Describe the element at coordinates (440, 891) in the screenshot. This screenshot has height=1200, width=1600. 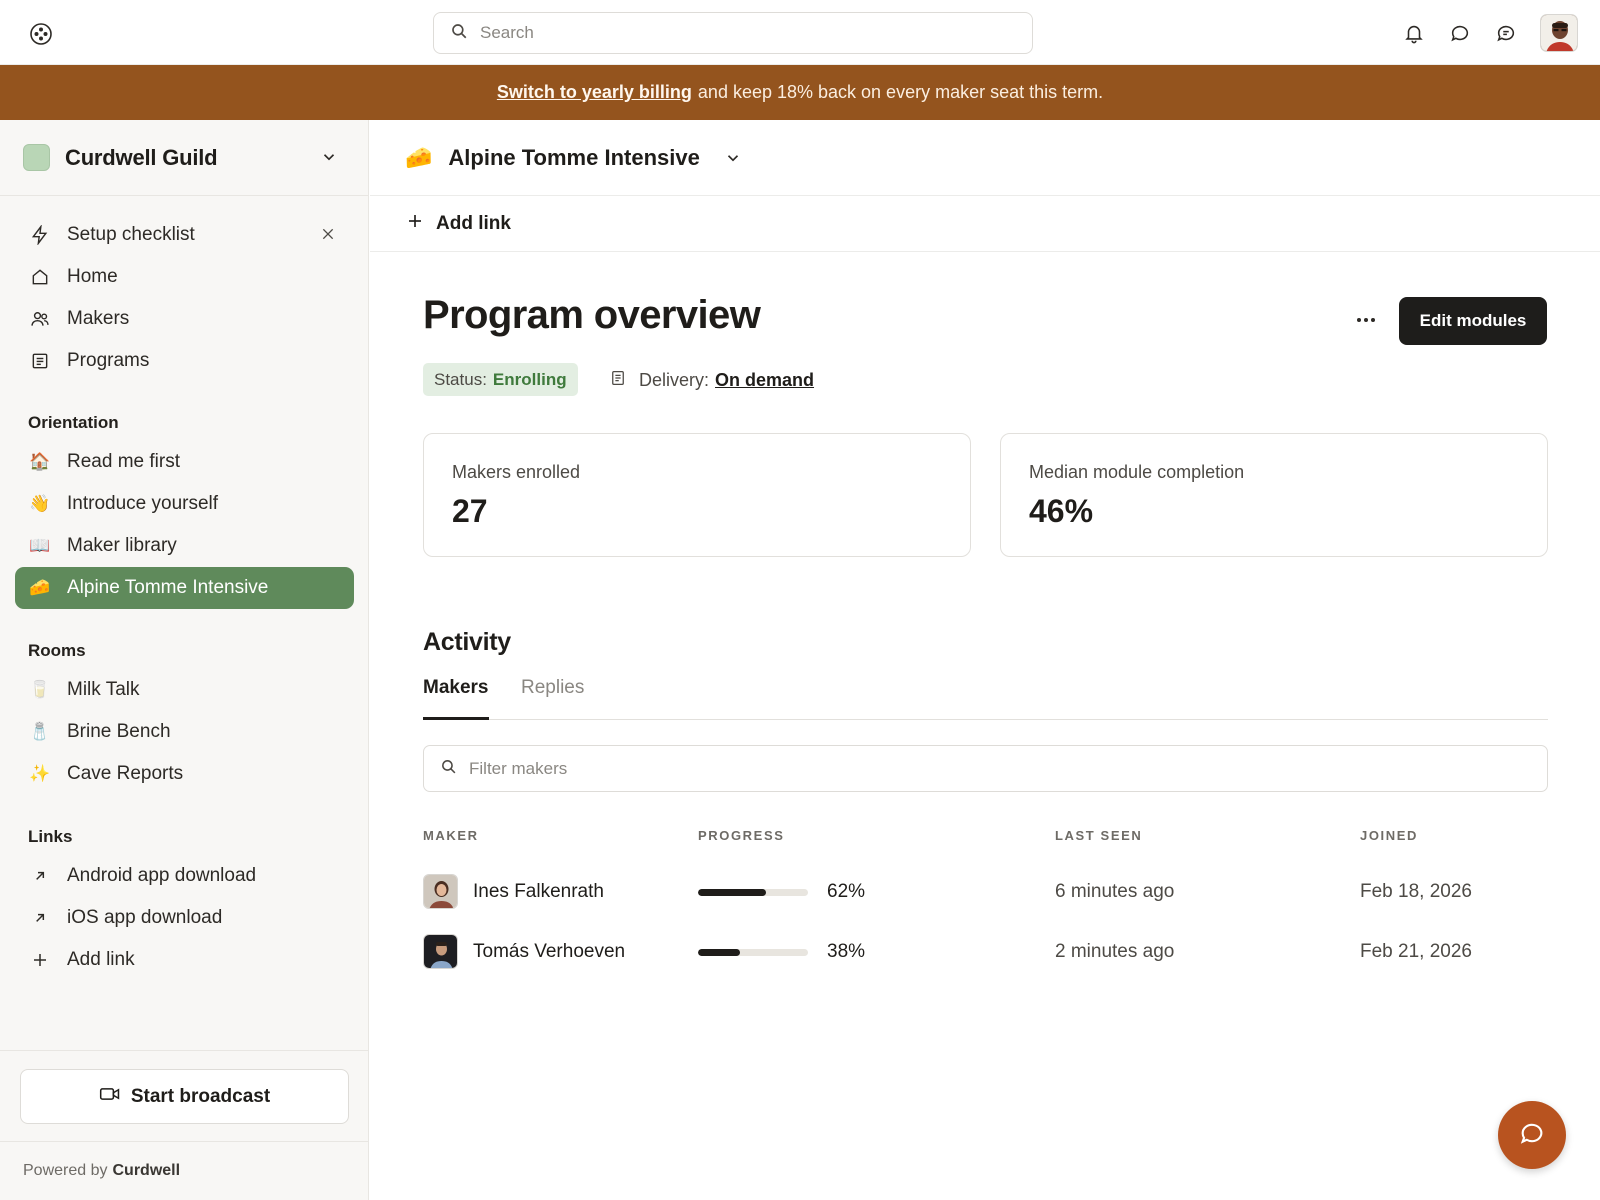
I see `maker-avatar` at that location.